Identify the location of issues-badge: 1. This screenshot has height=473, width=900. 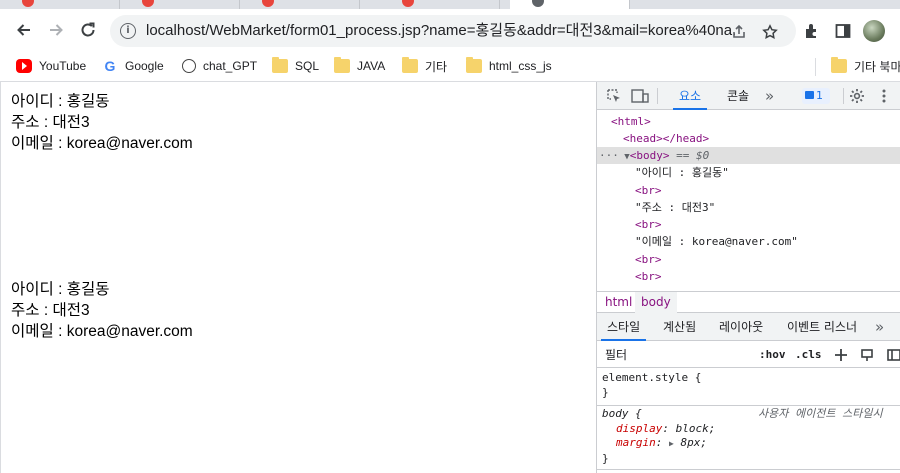
(816, 96).